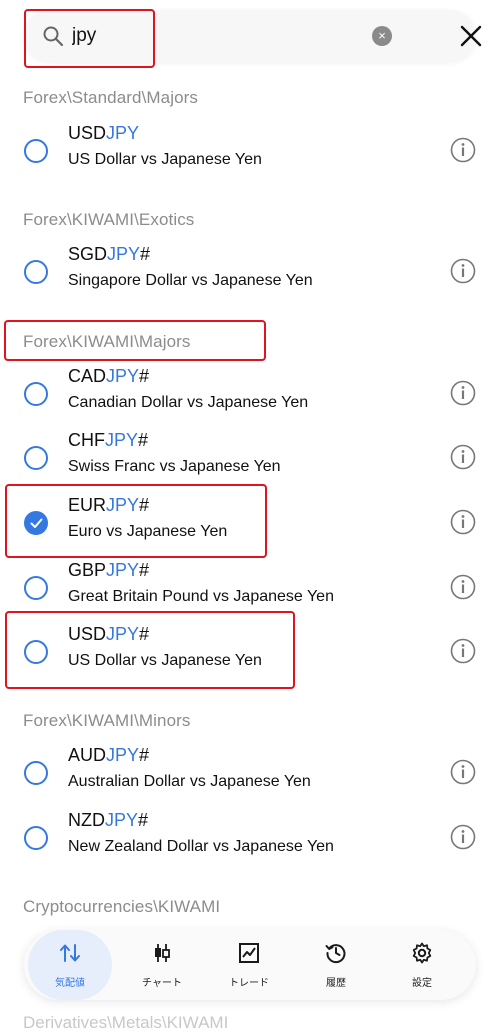 Image resolution: width=499 pixels, height=1033 pixels. Describe the element at coordinates (86, 440) in the screenshot. I see `symbol-base: CHF` at that location.